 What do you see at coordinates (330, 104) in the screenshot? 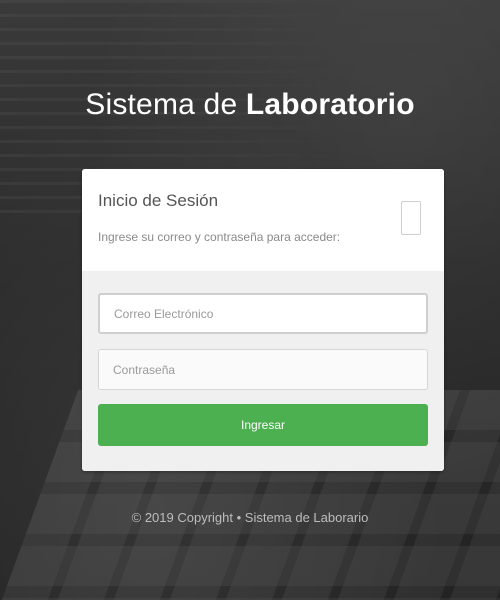
I see `app-title-bold: Laboratorio` at bounding box center [330, 104].